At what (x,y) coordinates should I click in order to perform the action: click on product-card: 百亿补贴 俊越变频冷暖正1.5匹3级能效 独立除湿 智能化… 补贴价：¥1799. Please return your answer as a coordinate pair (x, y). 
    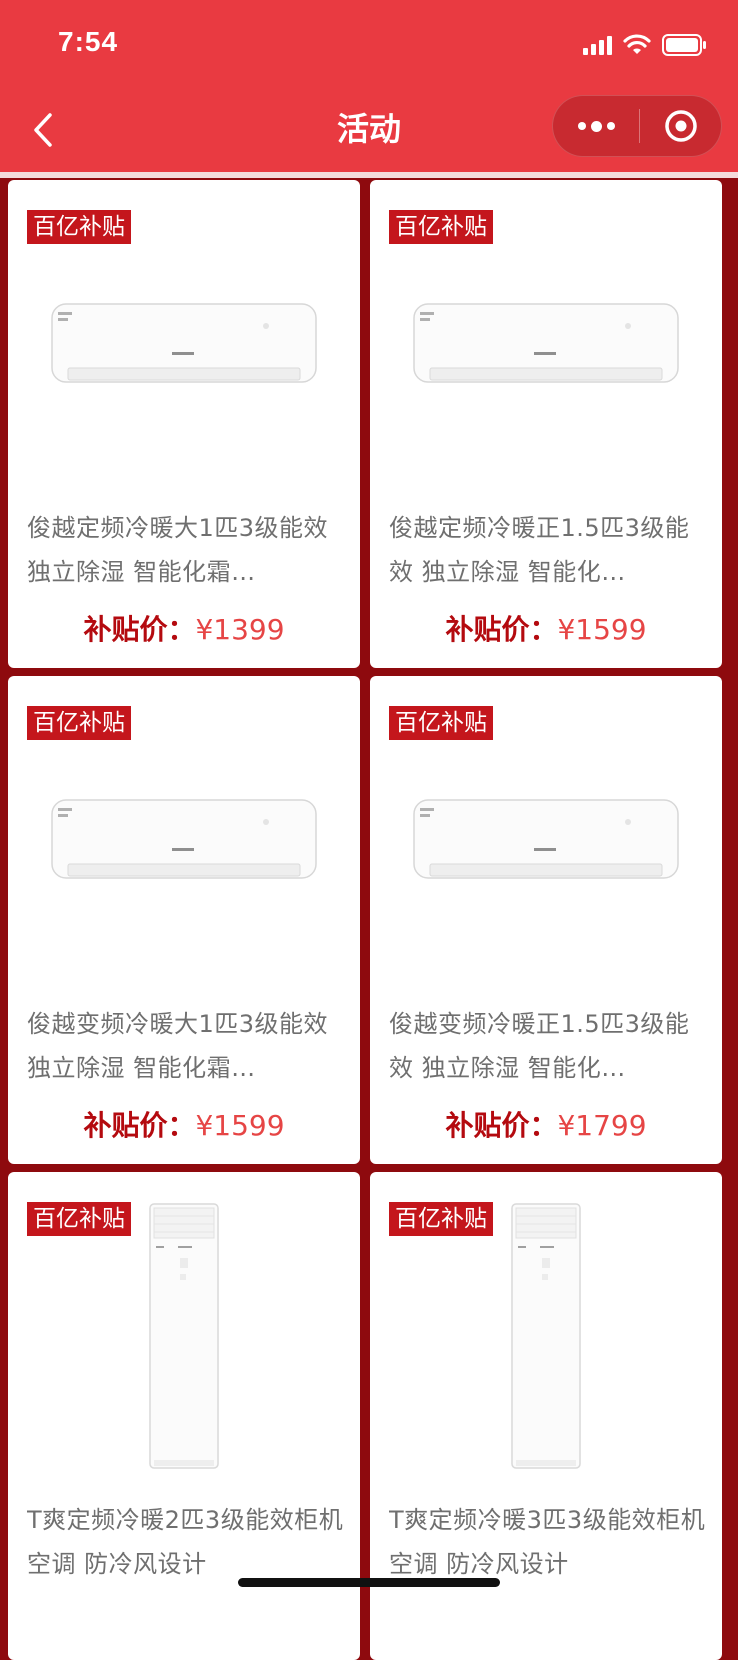
    Looking at the image, I should click on (546, 920).